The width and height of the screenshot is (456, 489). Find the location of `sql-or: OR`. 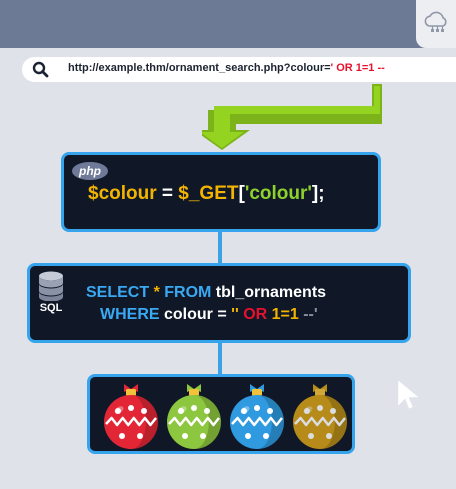

sql-or: OR is located at coordinates (255, 314).